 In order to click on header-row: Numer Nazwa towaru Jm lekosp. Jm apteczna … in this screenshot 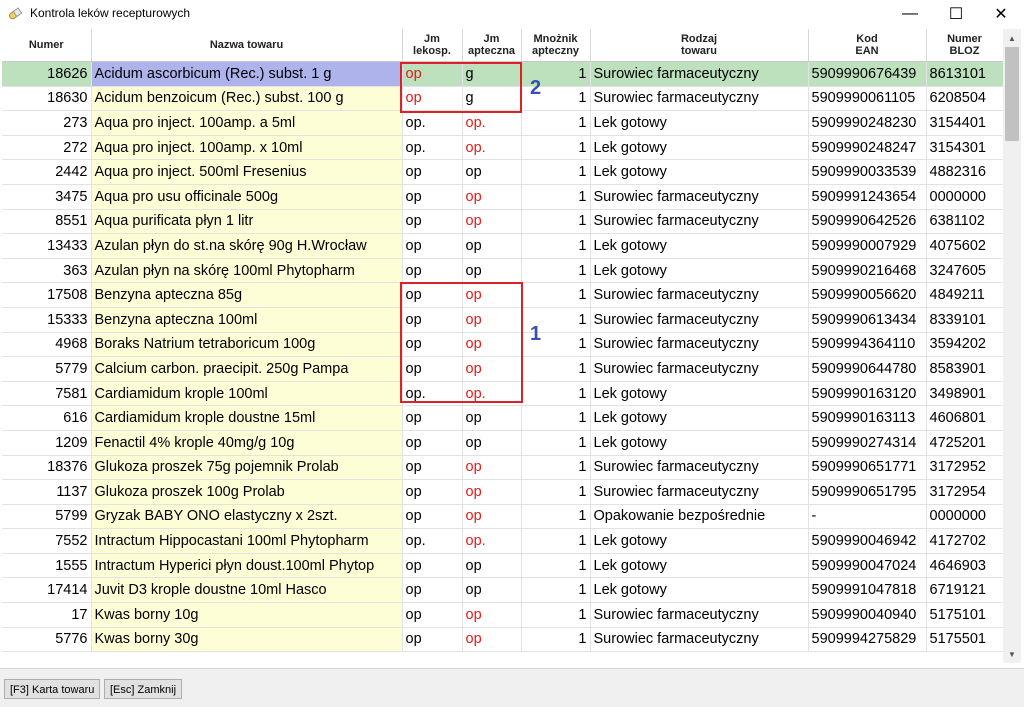, I will do `click(503, 45)`.